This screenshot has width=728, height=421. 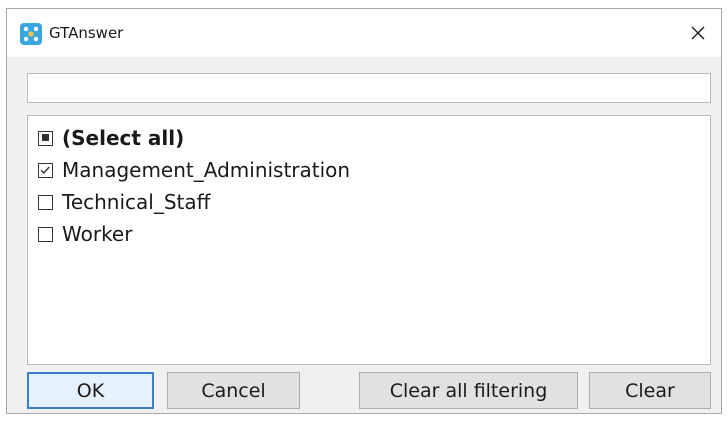 I want to click on list-item-management-administration: Management_Administration, so click(x=369, y=170).